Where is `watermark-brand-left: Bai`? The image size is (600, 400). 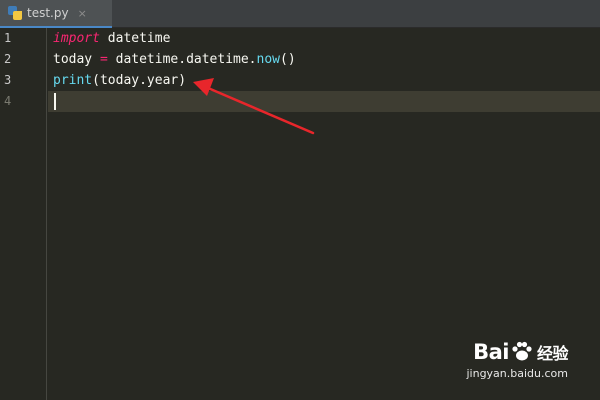
watermark-brand-left: Bai is located at coordinates (491, 352).